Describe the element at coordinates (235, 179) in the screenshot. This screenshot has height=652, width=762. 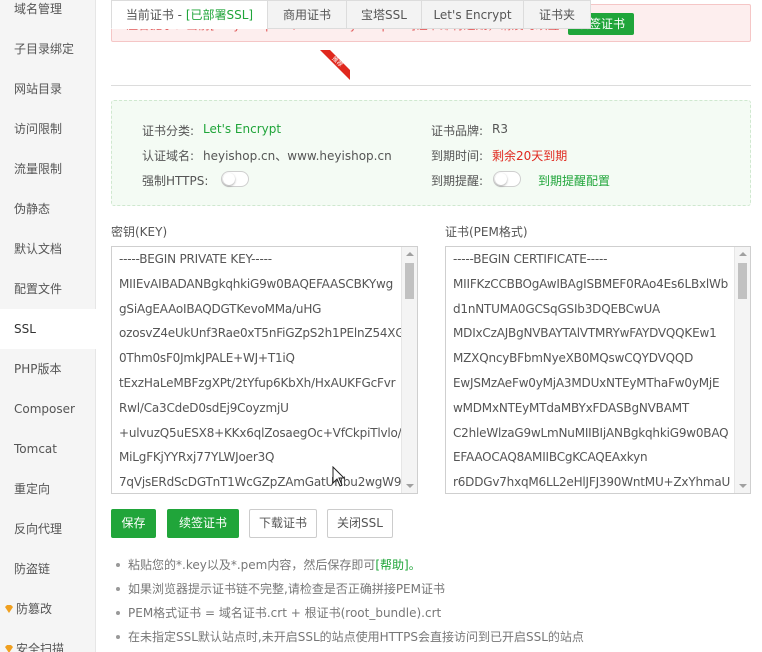
I see `force-https-toggle` at that location.